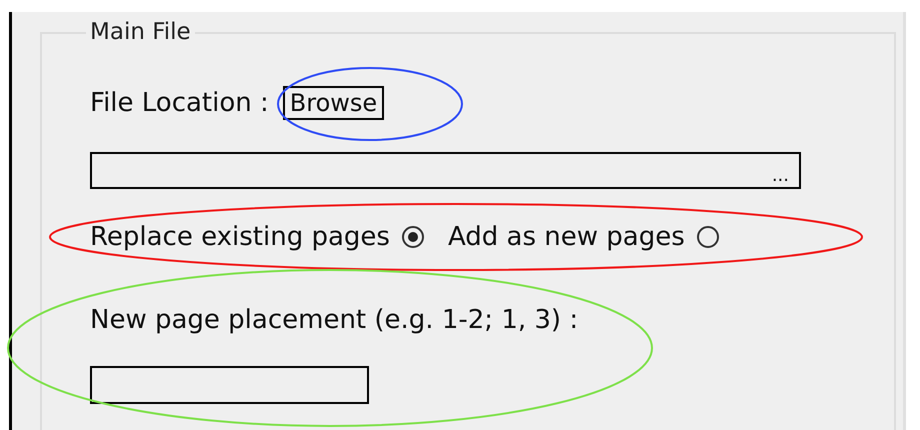  Describe the element at coordinates (335, 320) in the screenshot. I see `placement-label: New page placement (e.g. 1-2; 1, 3) :` at that location.